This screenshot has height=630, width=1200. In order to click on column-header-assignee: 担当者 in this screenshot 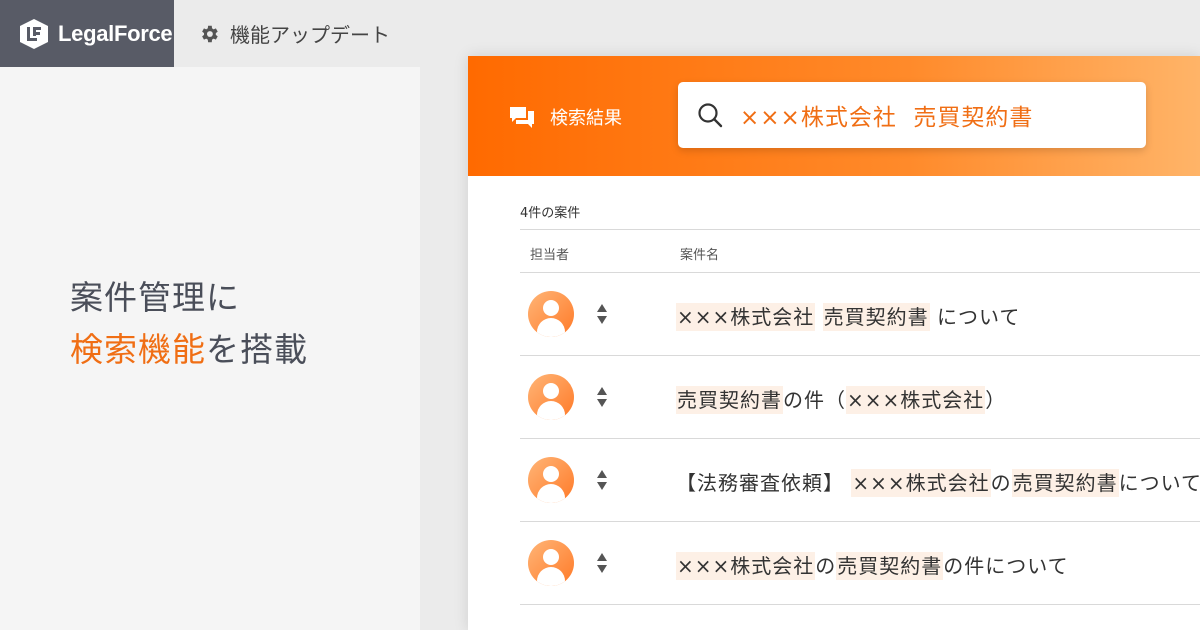, I will do `click(549, 253)`.